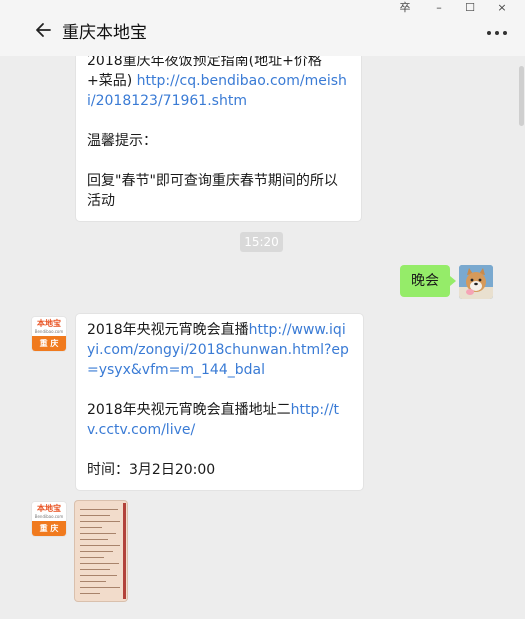 Image resolution: width=525 pixels, height=619 pixels. What do you see at coordinates (151, 470) in the screenshot?
I see `message-time-line: 时间：3月2日20:00` at bounding box center [151, 470].